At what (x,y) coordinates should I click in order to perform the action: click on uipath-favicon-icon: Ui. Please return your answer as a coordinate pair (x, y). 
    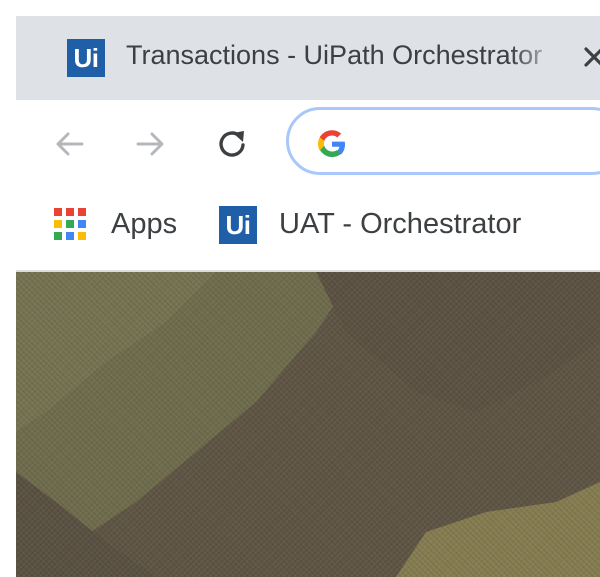
    Looking at the image, I should click on (86, 58).